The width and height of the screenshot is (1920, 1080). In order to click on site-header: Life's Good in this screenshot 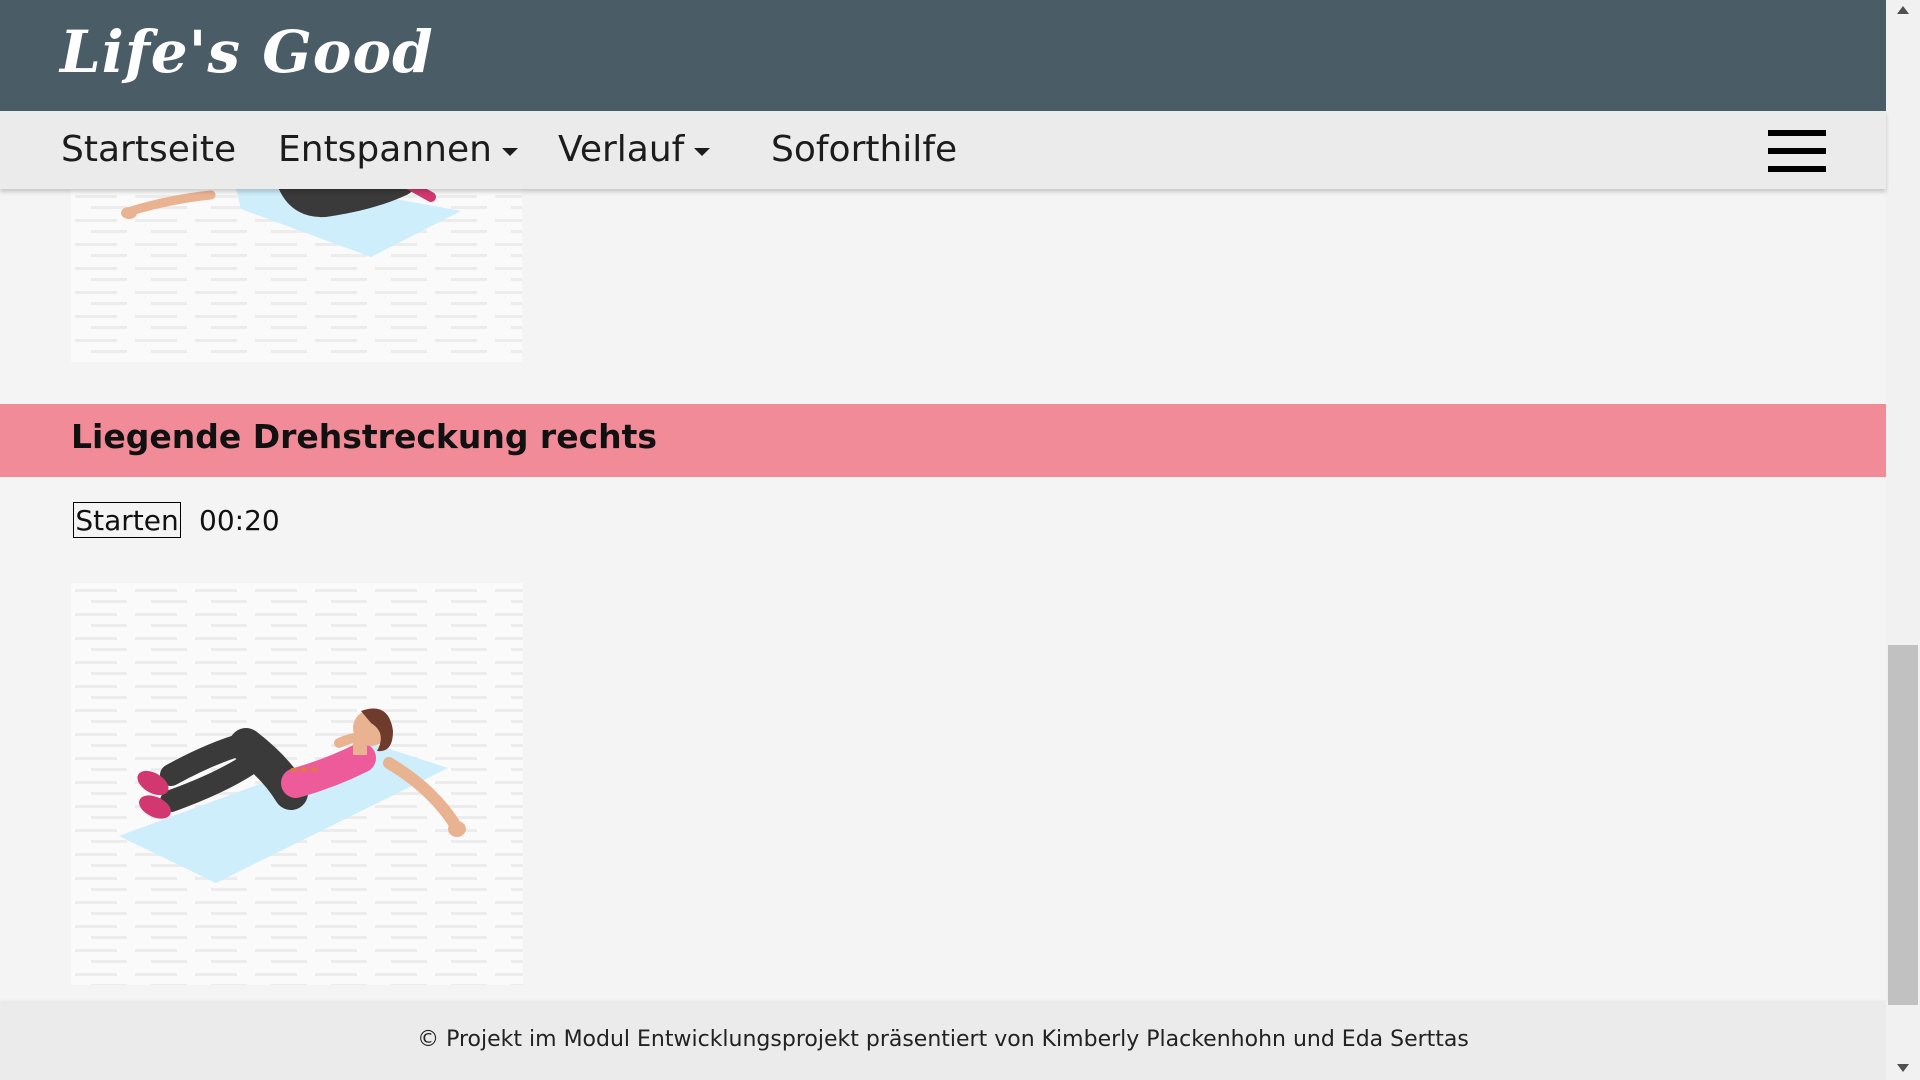, I will do `click(943, 55)`.